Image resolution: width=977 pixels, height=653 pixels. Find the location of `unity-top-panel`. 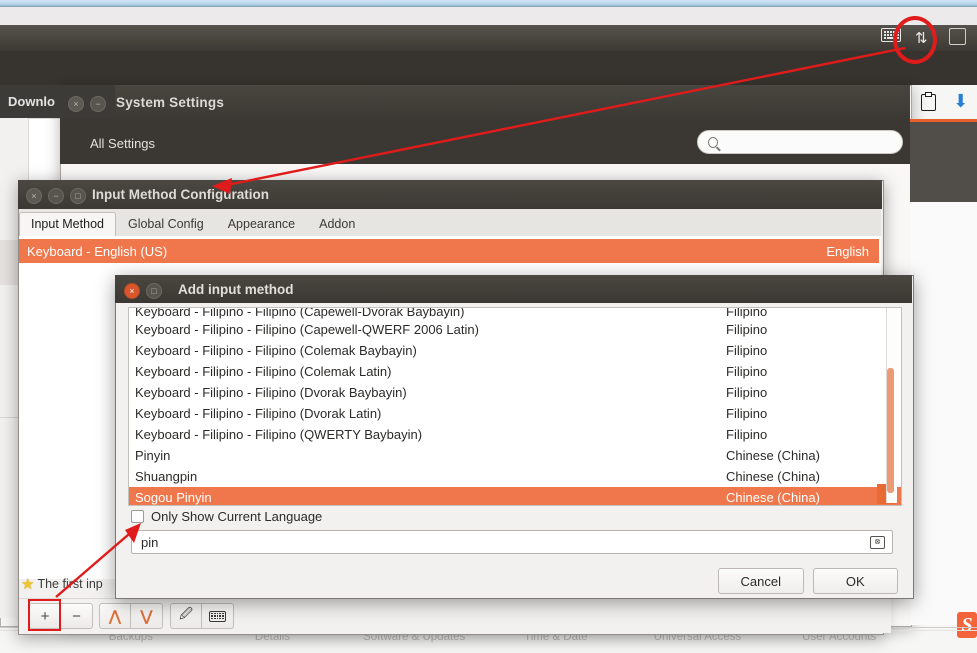

unity-top-panel is located at coordinates (488, 38).